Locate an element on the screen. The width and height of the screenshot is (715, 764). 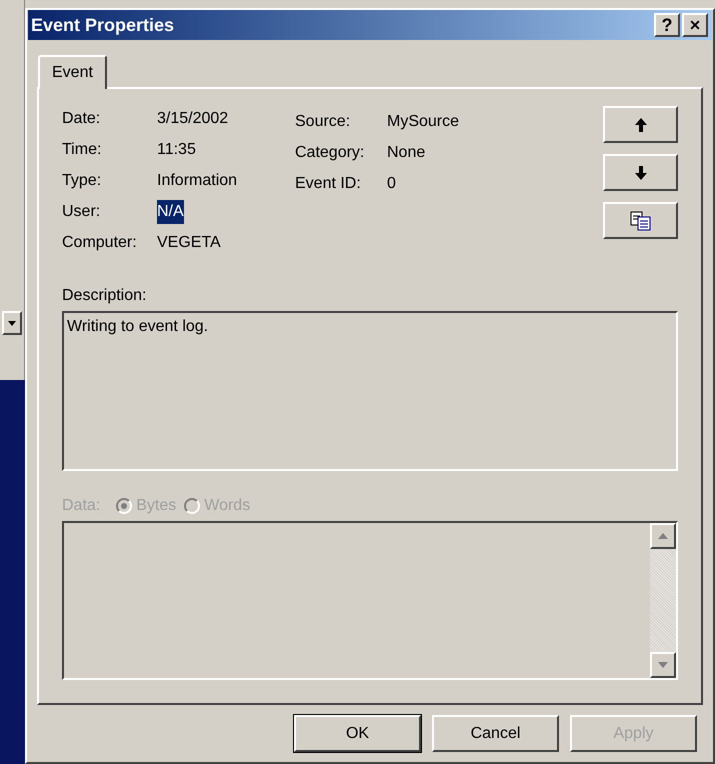
field-label: Source: is located at coordinates (323, 122).